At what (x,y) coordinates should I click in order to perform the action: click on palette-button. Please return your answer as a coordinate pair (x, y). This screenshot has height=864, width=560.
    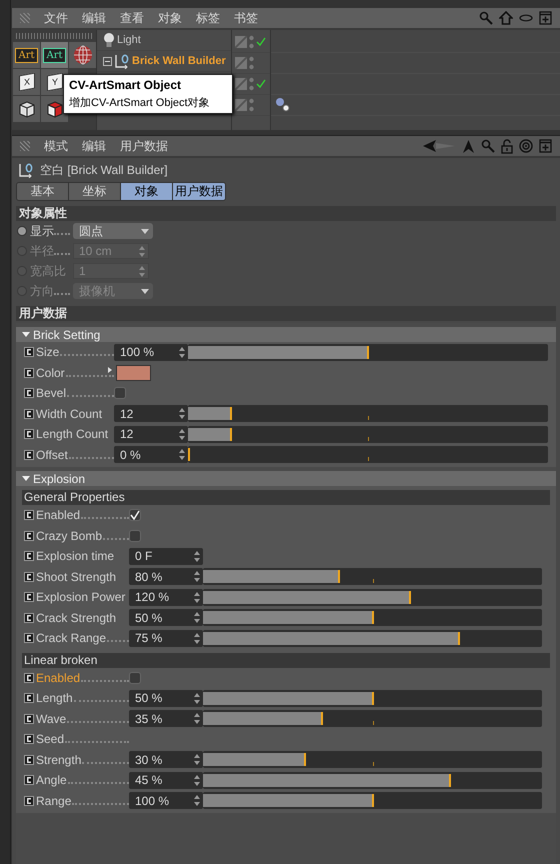
    Looking at the image, I should click on (26, 109).